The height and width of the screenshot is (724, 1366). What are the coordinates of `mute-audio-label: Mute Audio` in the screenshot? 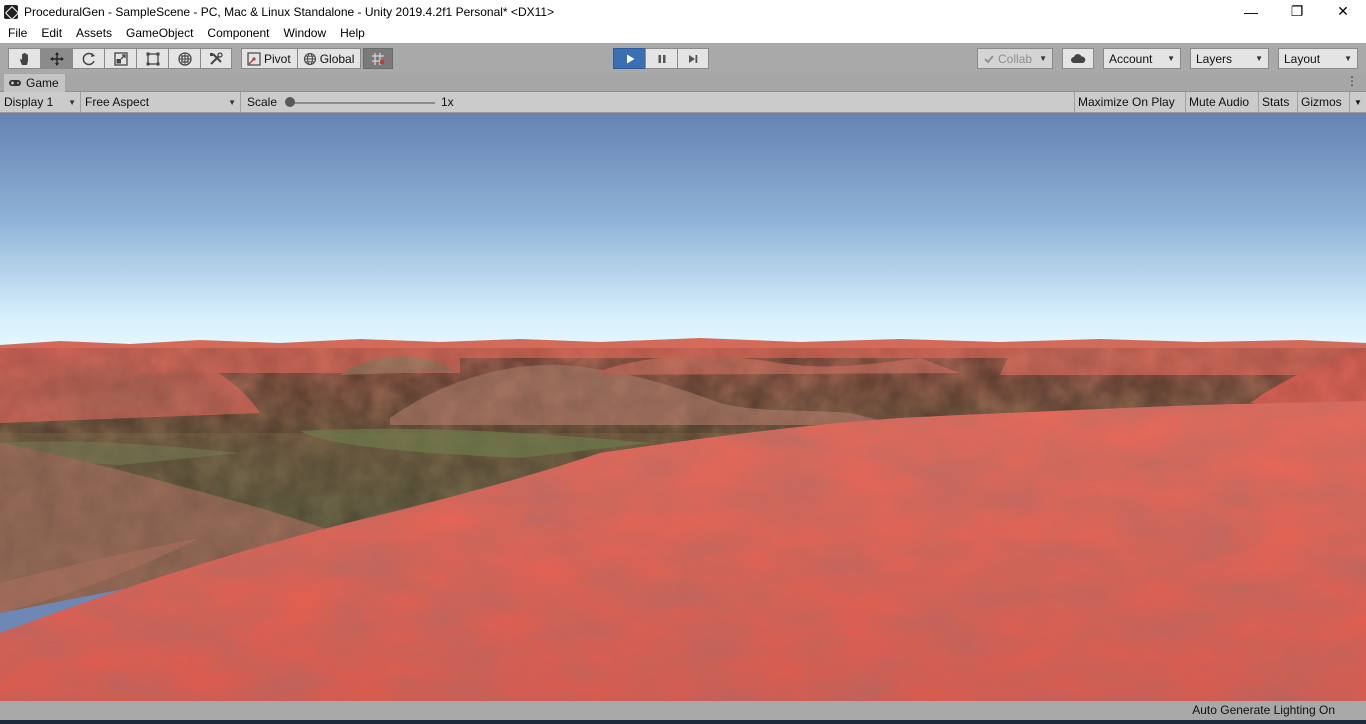 It's located at (1219, 102).